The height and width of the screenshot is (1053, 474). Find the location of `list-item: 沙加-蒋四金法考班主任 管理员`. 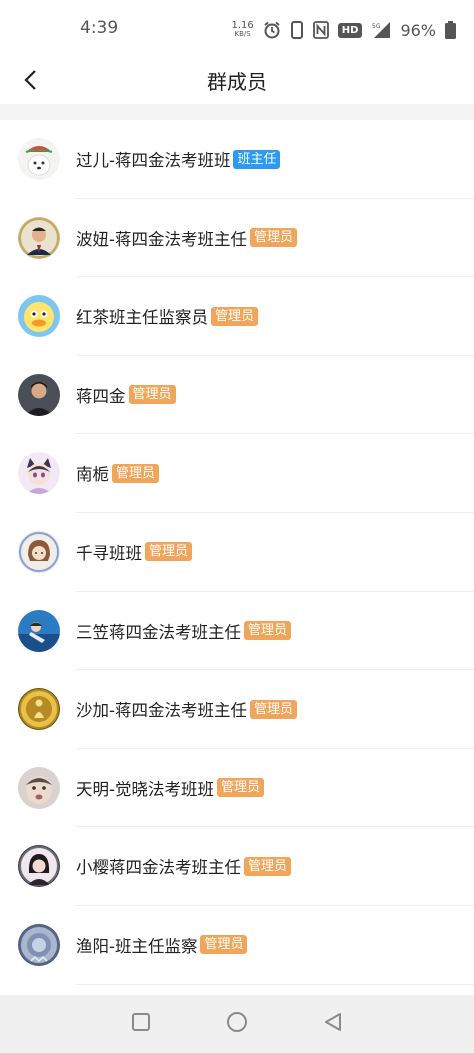

list-item: 沙加-蒋四金法考班主任 管理员 is located at coordinates (237, 709).